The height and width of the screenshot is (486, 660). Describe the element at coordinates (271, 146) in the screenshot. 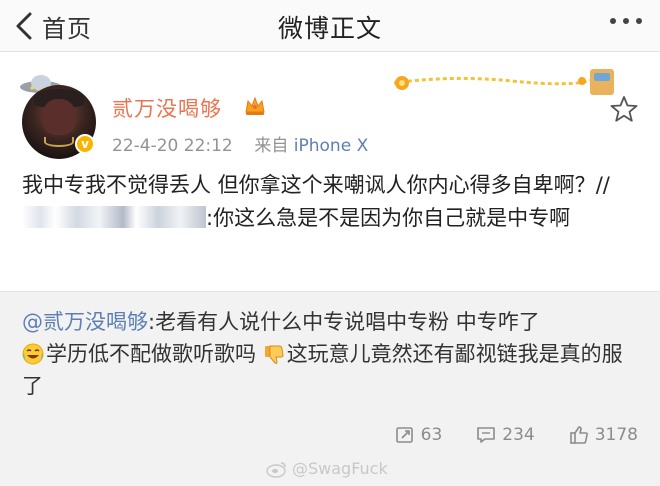

I see `source-prefix: 来自` at that location.